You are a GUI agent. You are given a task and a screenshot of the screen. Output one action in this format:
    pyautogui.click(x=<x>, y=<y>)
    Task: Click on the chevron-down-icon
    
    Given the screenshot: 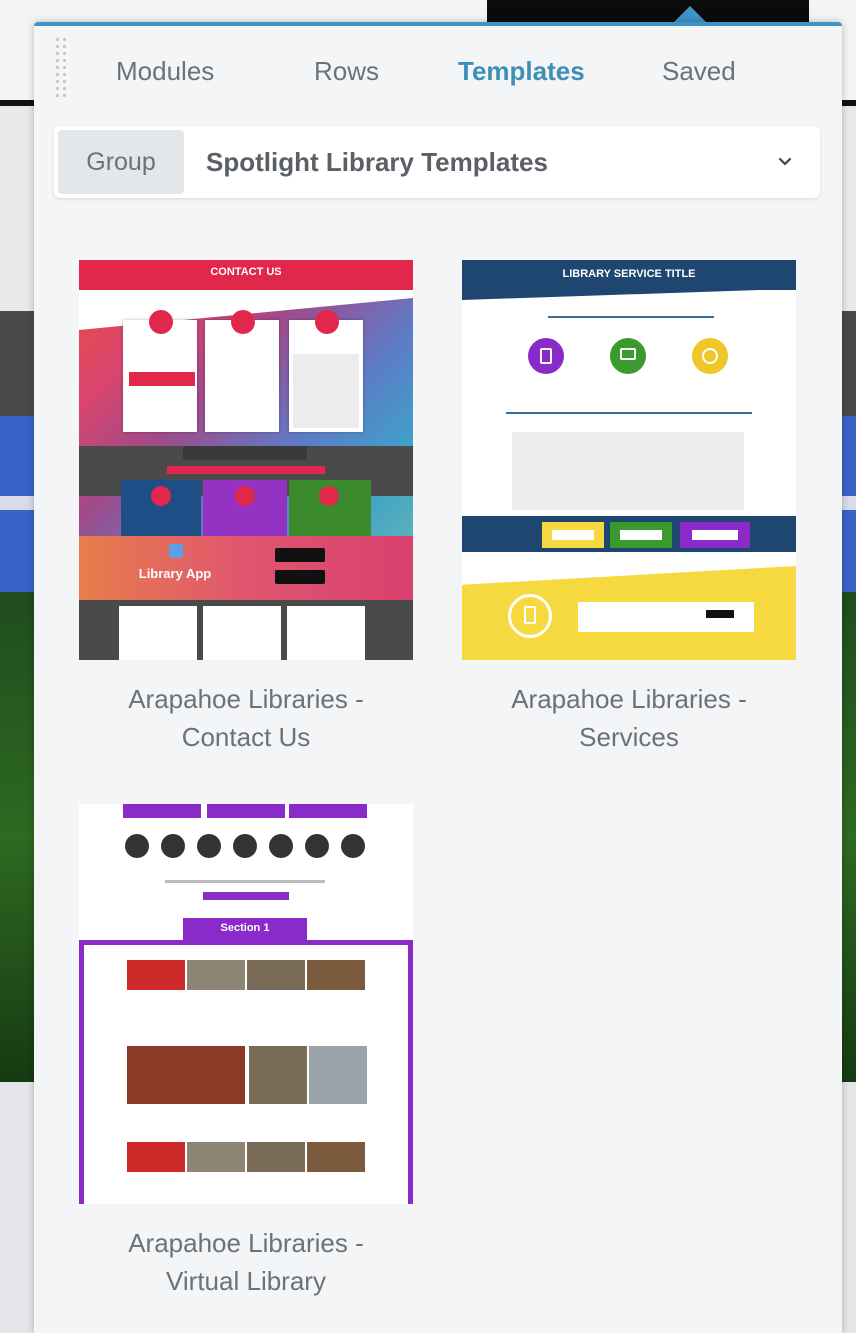 What is the action you would take?
    pyautogui.click(x=785, y=161)
    